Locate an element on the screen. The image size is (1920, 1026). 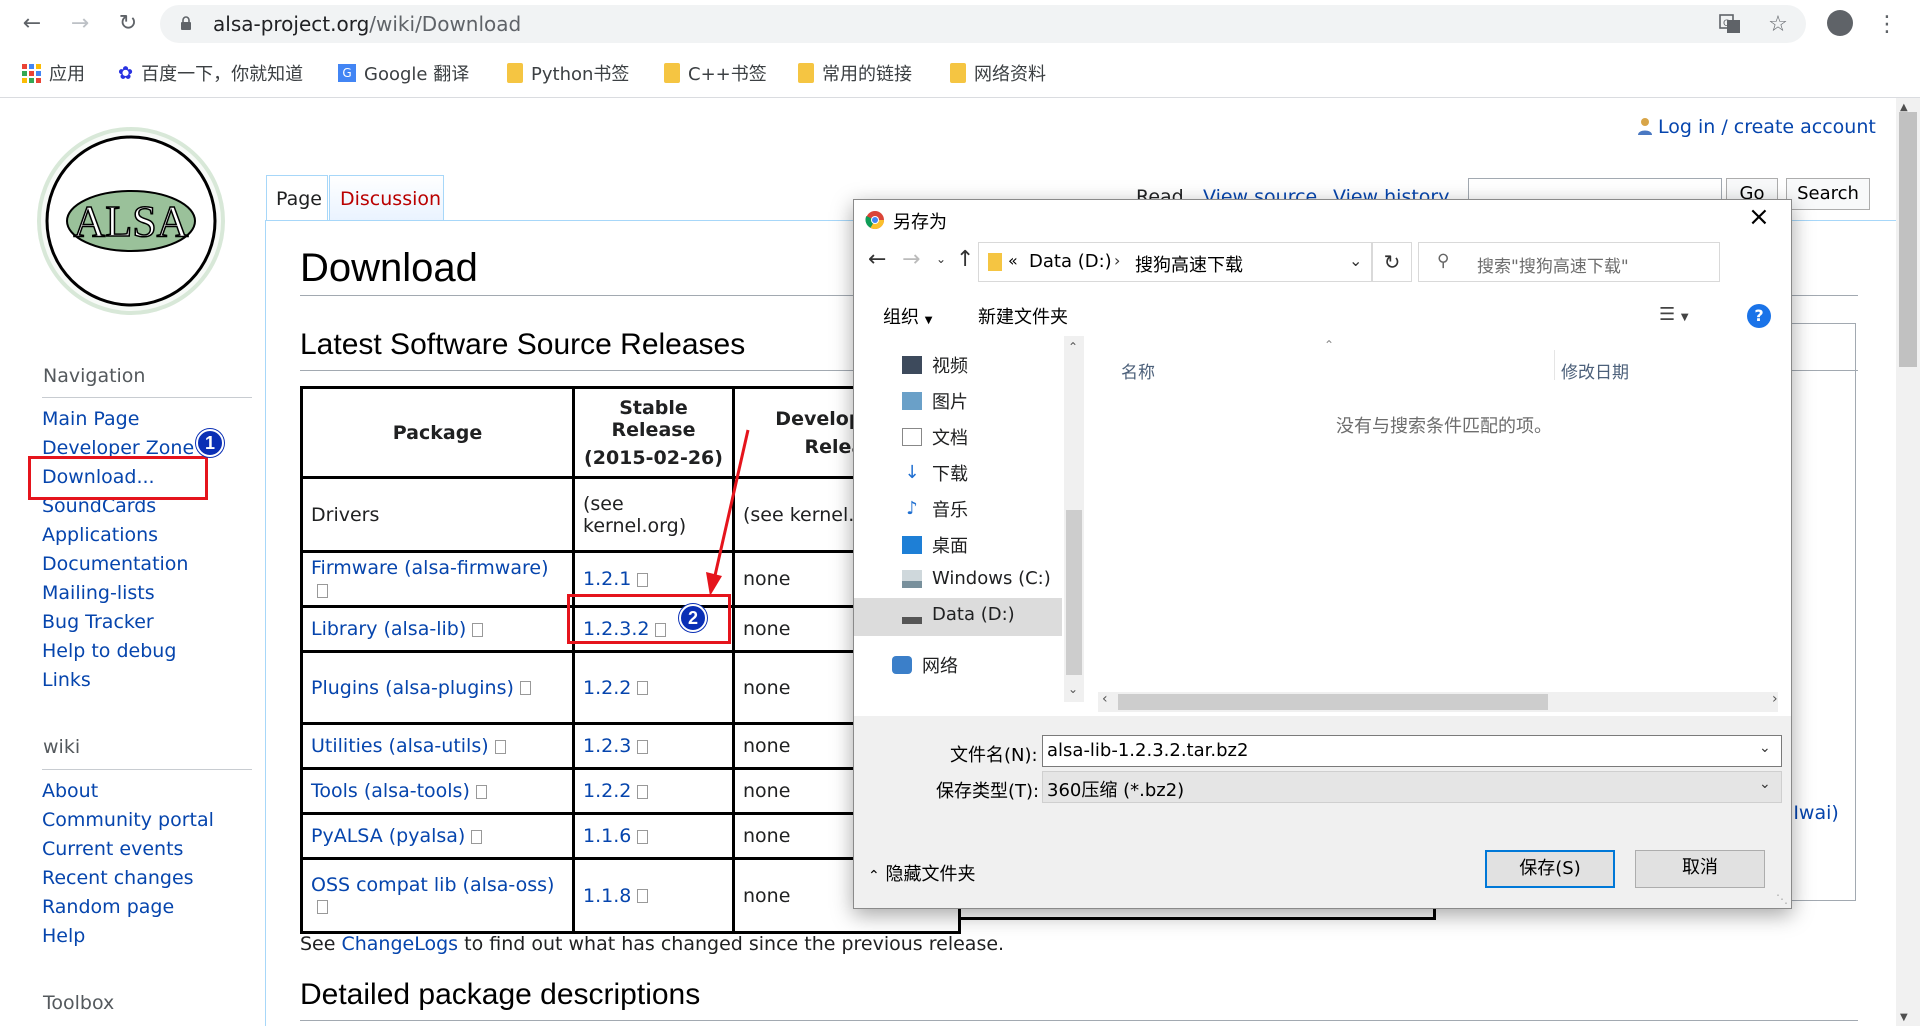
filename-input: alsa-lib-1.2.3.2.tar.bz2 ⌄ is located at coordinates (1412, 751).